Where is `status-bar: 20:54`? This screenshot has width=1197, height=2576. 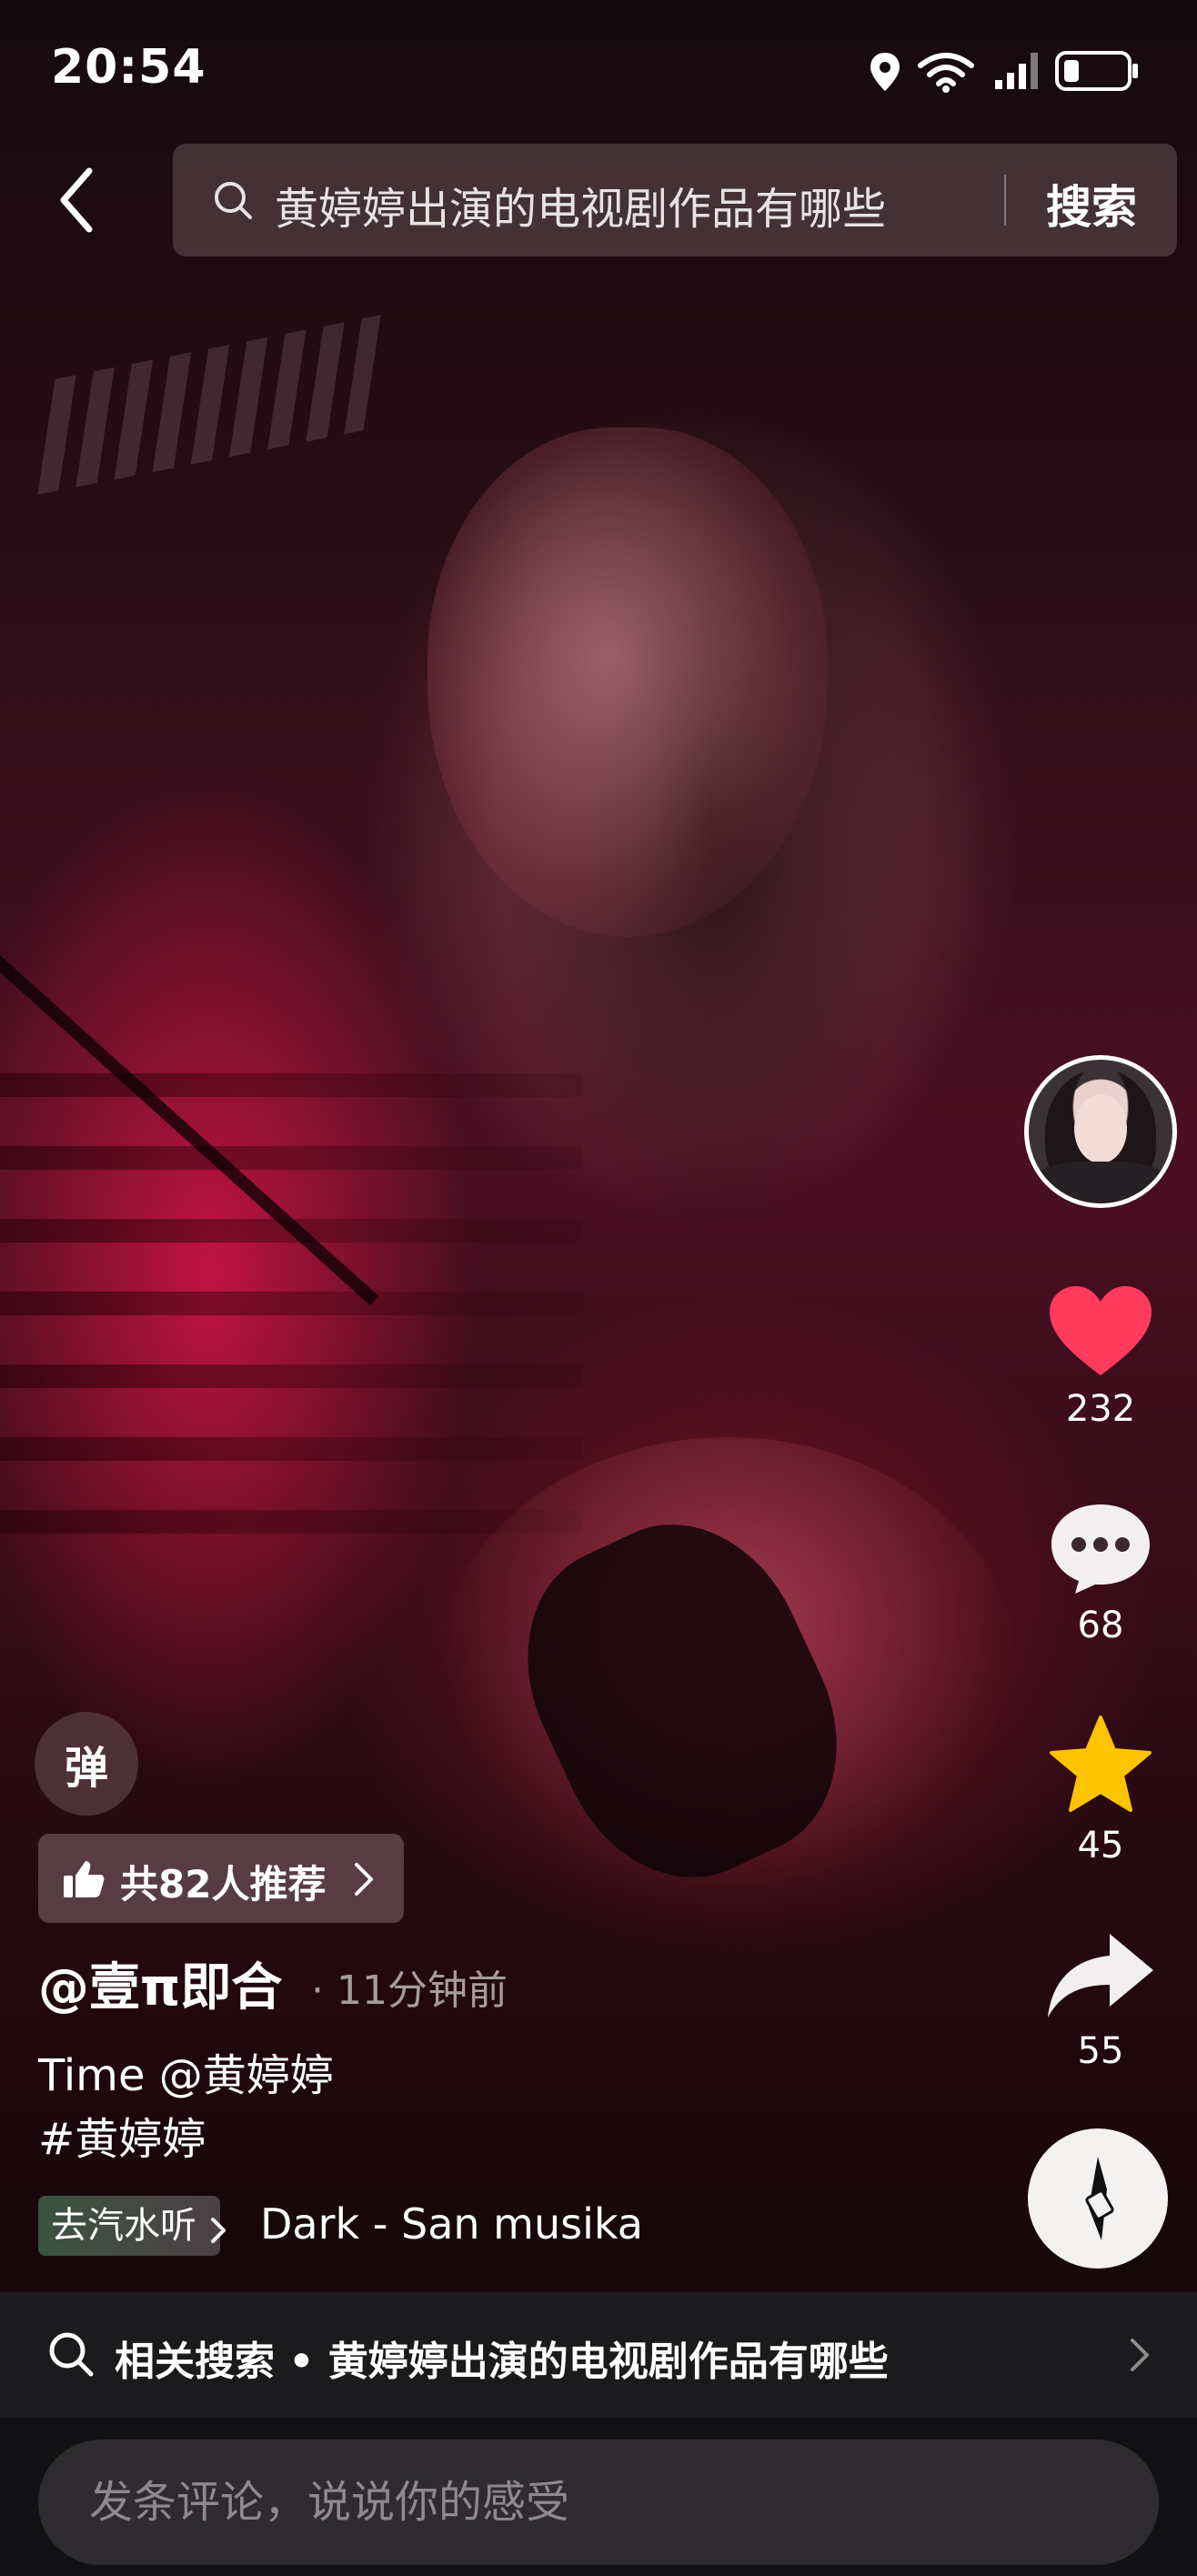 status-bar: 20:54 is located at coordinates (598, 68).